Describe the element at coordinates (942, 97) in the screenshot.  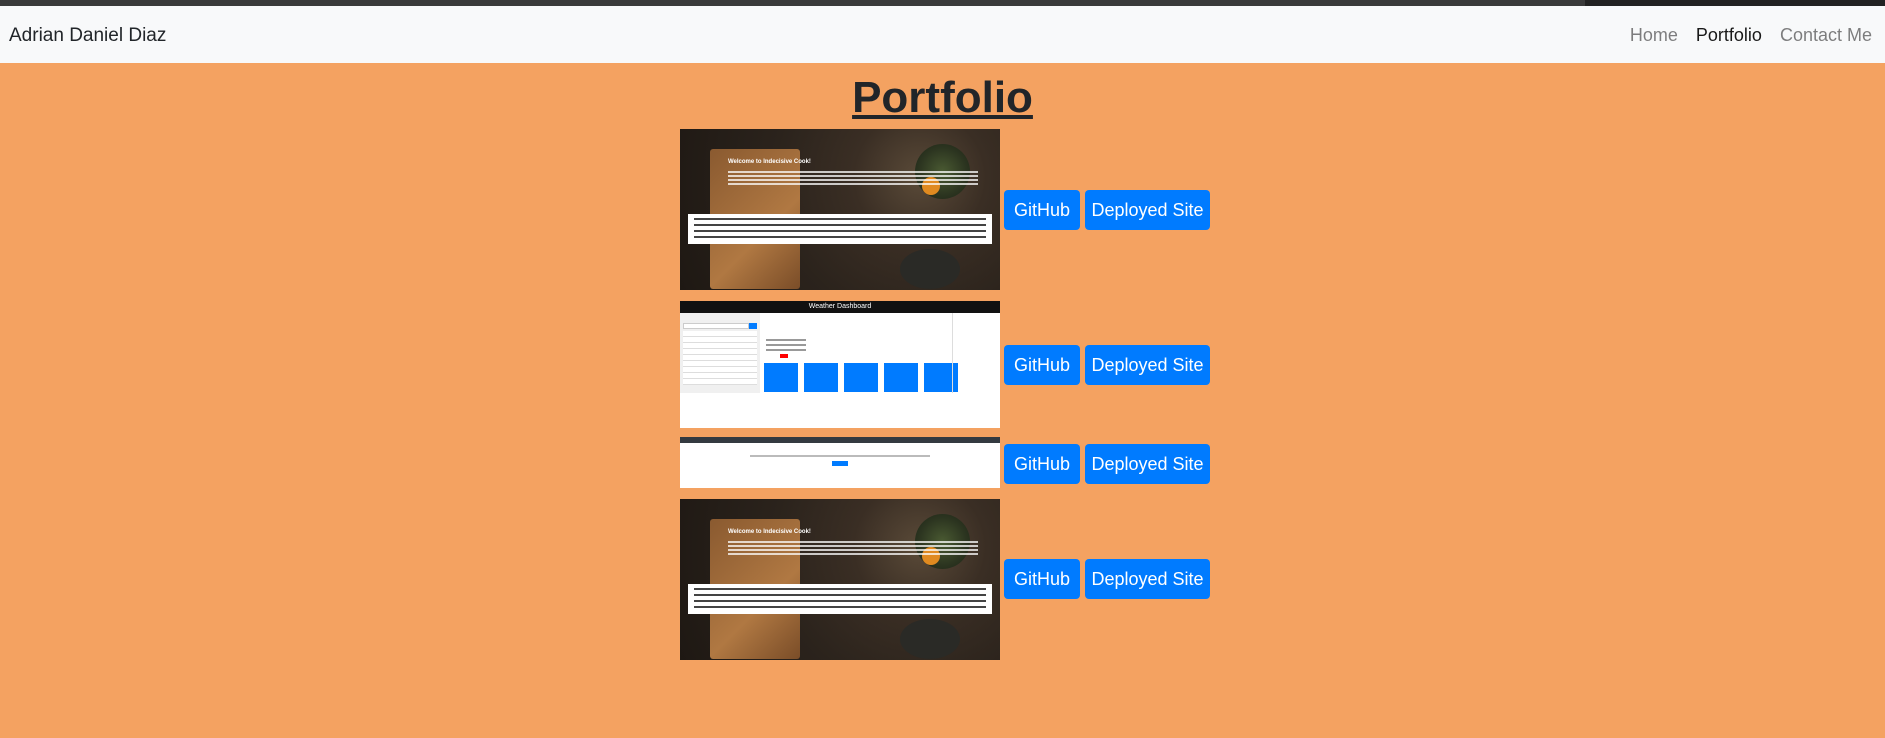
I see `page-title: Portfolio` at that location.